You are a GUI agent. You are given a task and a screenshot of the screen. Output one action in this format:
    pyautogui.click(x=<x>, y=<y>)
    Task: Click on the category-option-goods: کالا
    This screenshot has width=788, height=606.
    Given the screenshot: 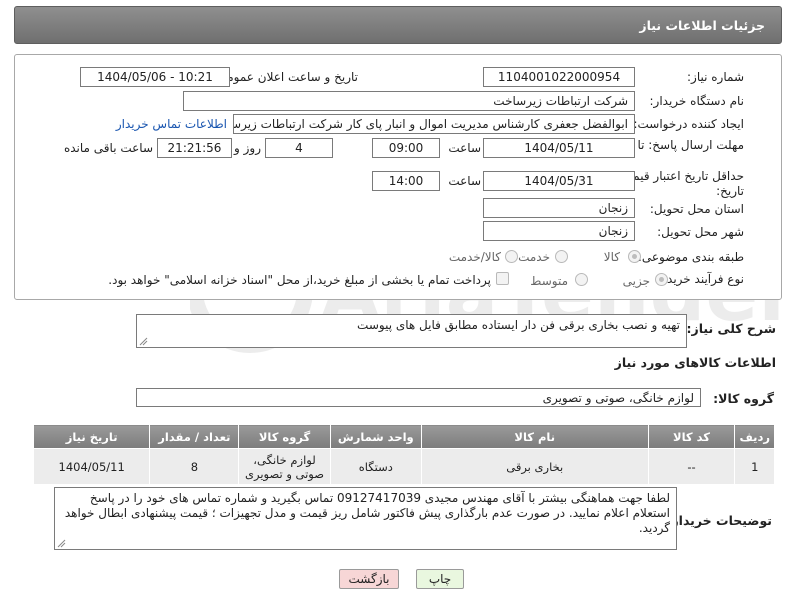 What is the action you would take?
    pyautogui.click(x=611, y=257)
    